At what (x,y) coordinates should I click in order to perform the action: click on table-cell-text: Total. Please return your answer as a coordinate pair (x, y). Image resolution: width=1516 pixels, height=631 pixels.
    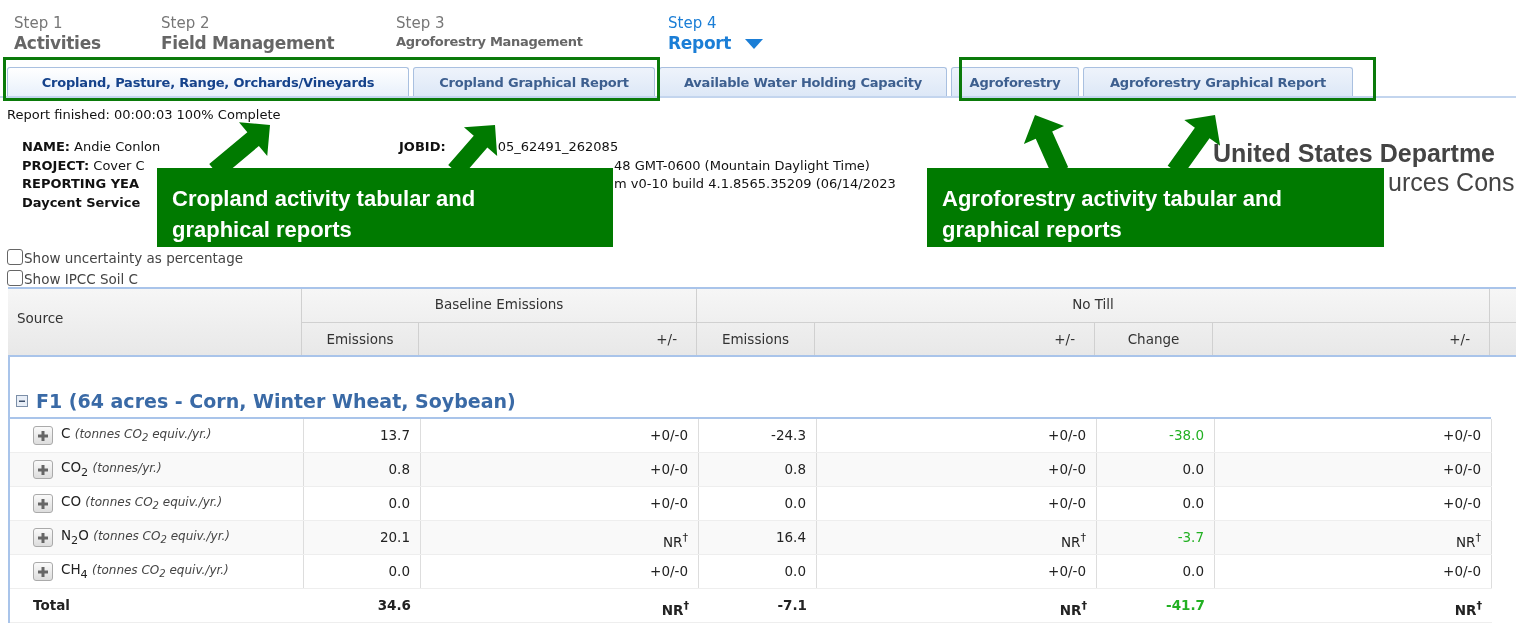
    Looking at the image, I should click on (51, 605).